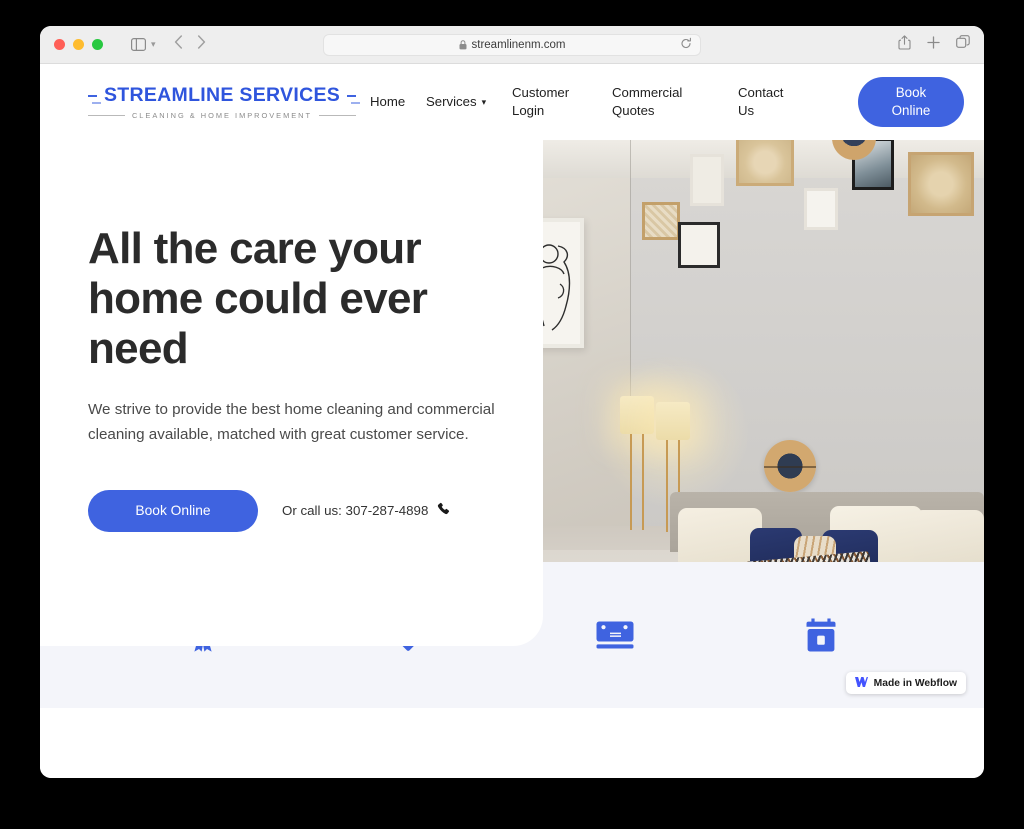 The image size is (1024, 829). What do you see at coordinates (518, 44) in the screenshot?
I see `url-text: streamlinenm.com` at bounding box center [518, 44].